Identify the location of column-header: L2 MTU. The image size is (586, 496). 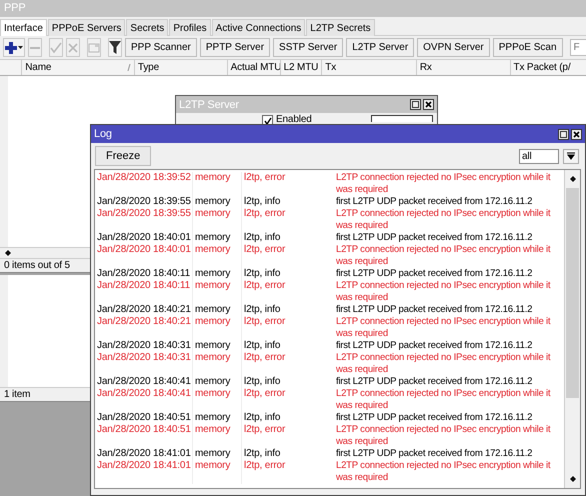
(301, 67).